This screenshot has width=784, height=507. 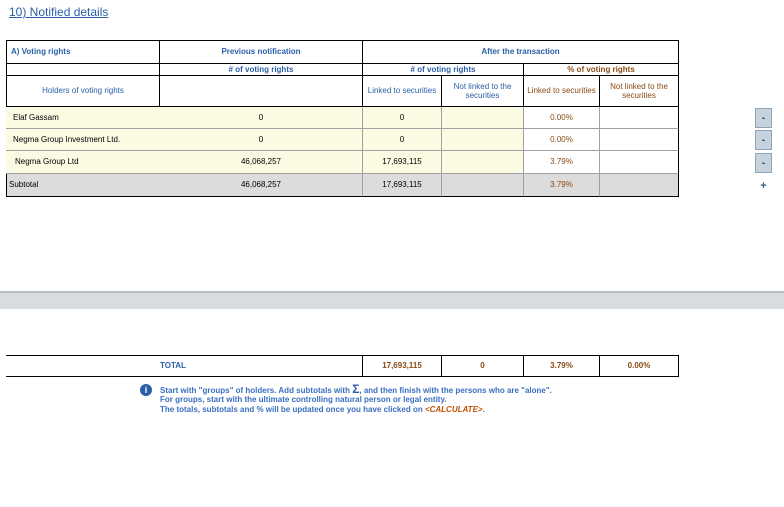 What do you see at coordinates (83, 162) in the screenshot?
I see `holder-cell: Negma Group Ltd` at bounding box center [83, 162].